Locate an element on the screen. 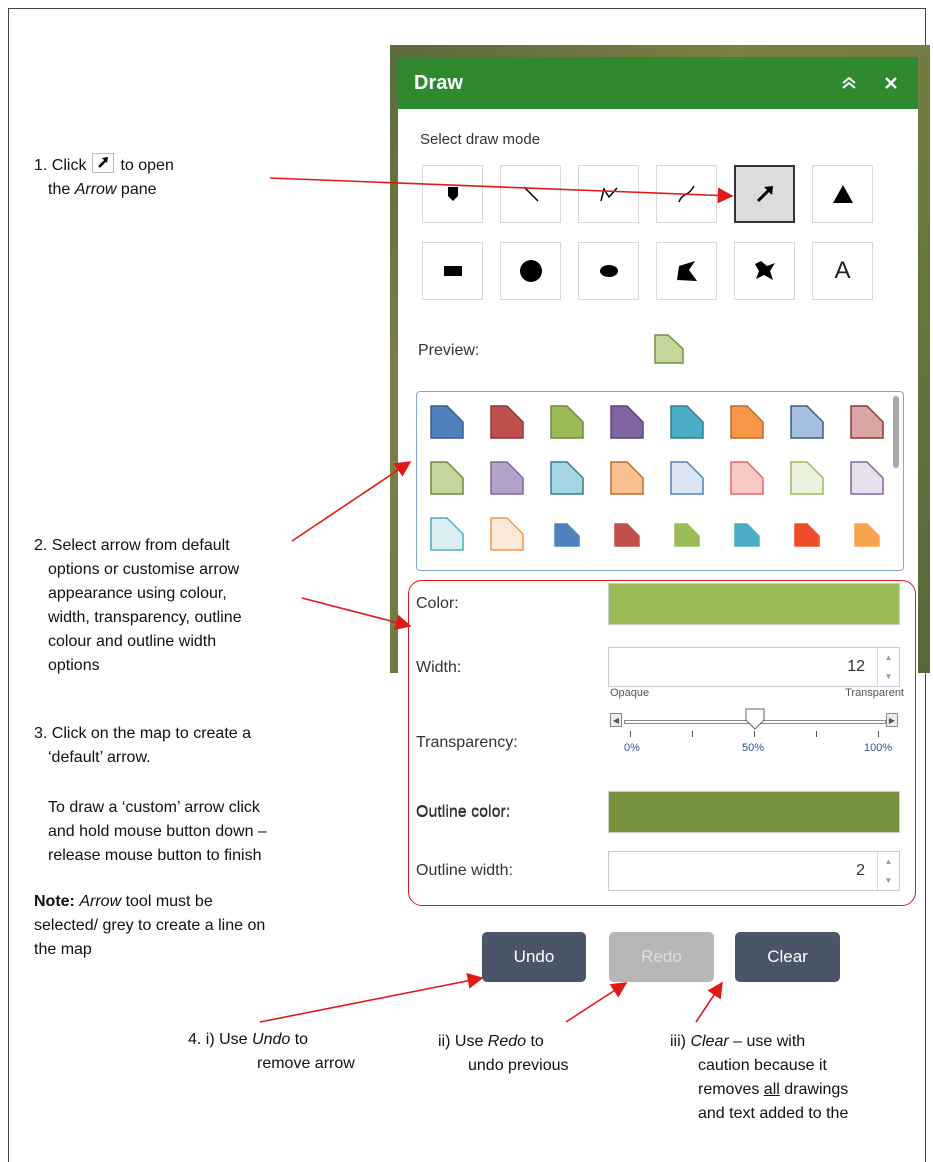  step4iii-line: and text added to the is located at coordinates (773, 1113).